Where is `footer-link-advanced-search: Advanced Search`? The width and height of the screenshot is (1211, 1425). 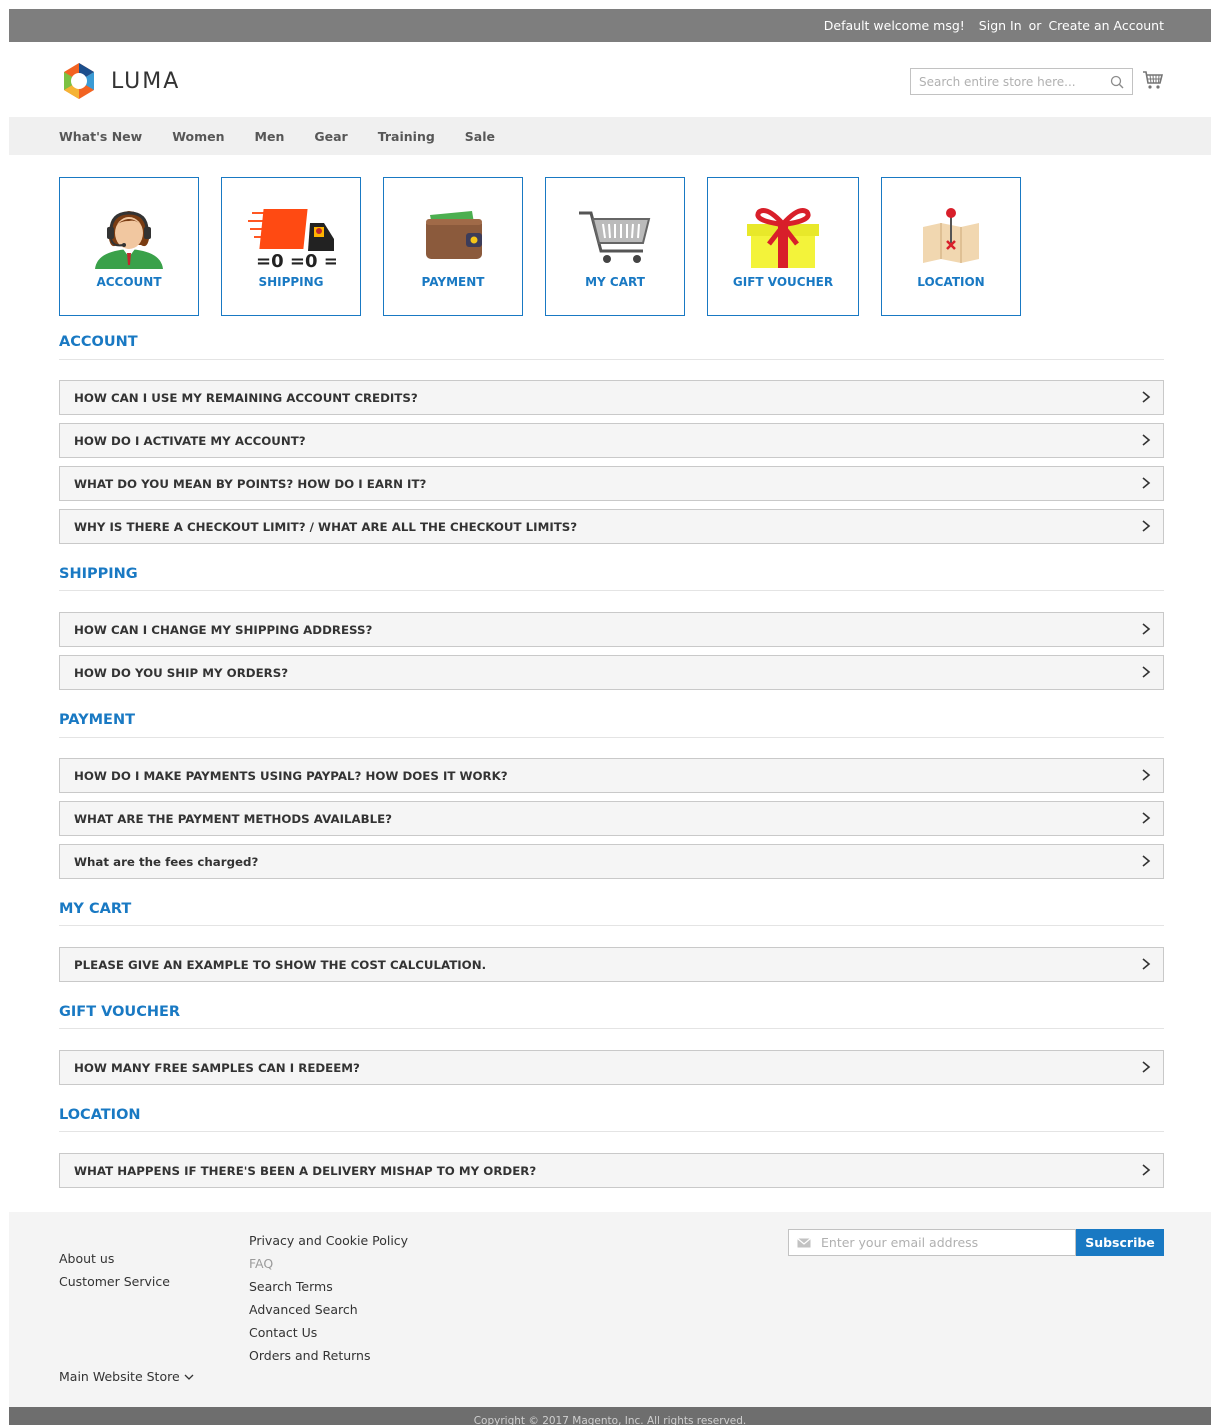
footer-link-advanced-search: Advanced Search is located at coordinates (328, 1309).